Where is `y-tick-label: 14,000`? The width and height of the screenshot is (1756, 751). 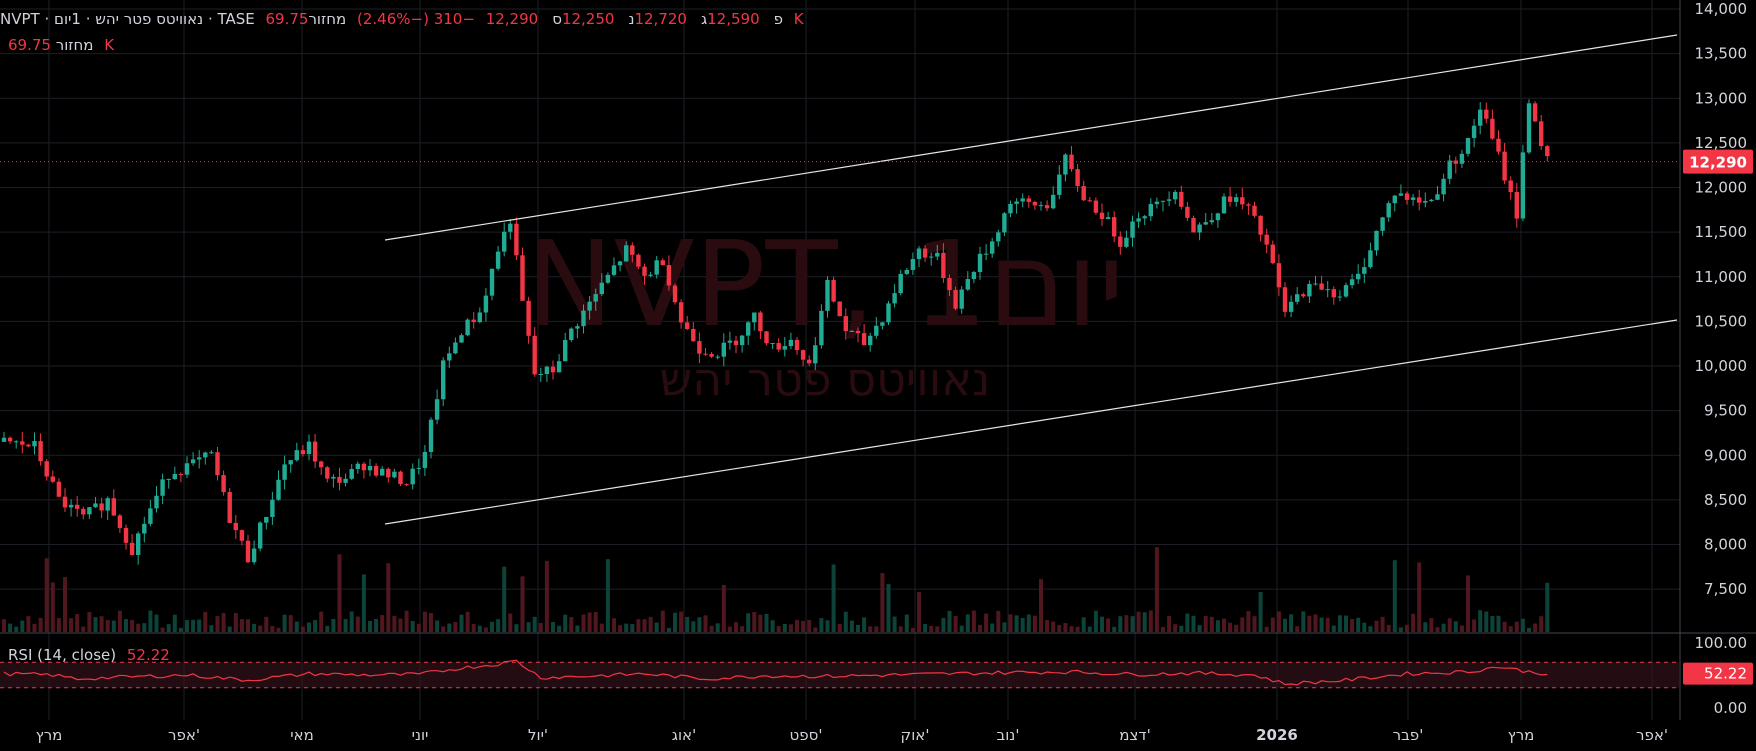 y-tick-label: 14,000 is located at coordinates (1721, 9).